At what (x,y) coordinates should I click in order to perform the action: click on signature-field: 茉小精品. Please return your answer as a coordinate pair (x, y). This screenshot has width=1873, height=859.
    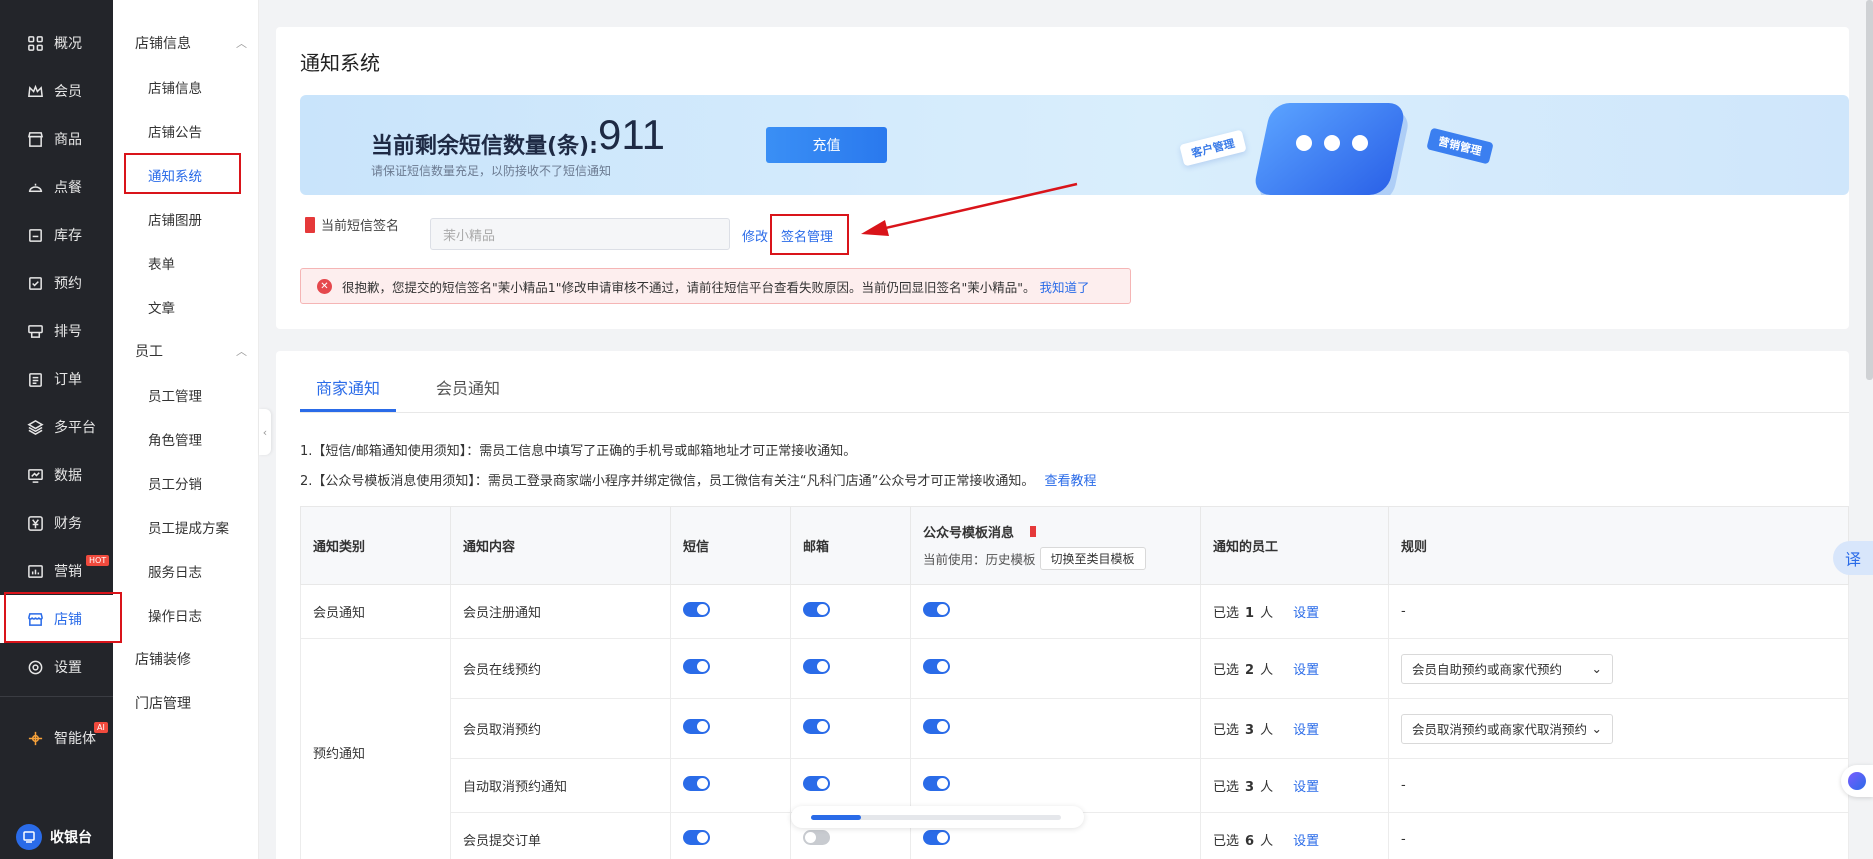
    Looking at the image, I should click on (580, 234).